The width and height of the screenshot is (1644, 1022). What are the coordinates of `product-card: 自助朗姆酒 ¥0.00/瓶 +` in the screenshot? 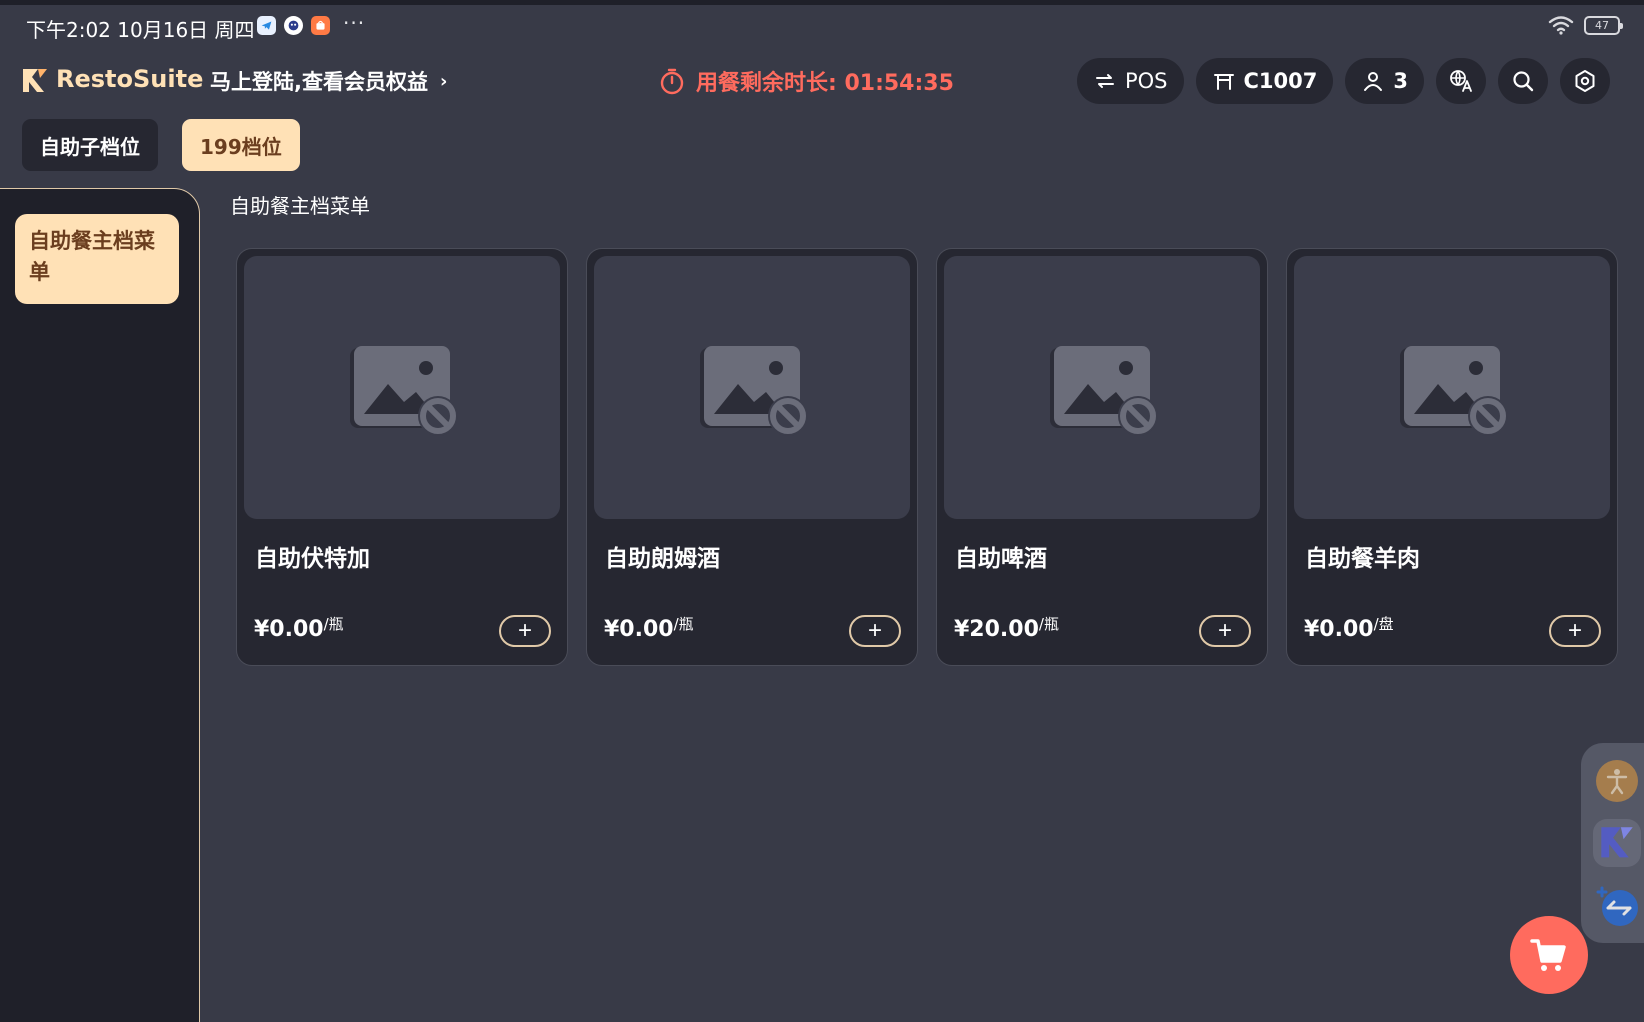 It's located at (752, 457).